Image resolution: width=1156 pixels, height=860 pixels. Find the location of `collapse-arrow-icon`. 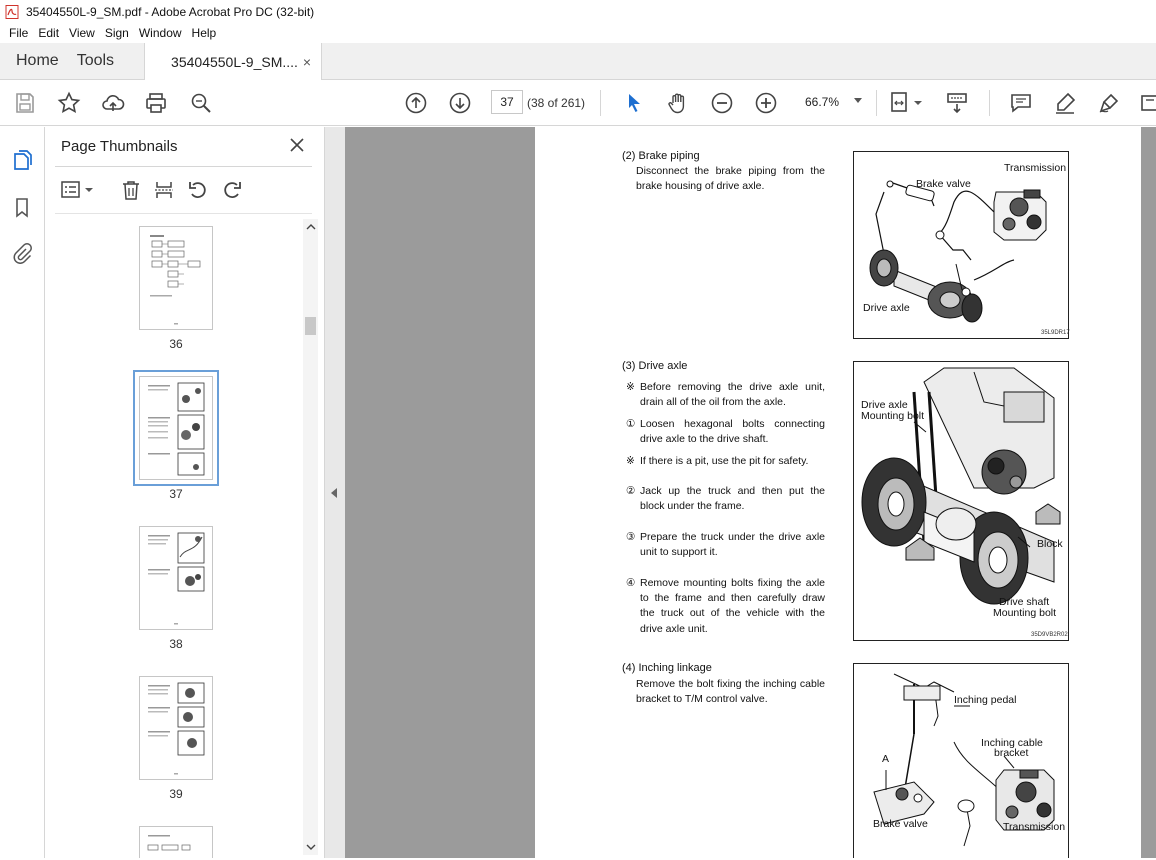

collapse-arrow-icon is located at coordinates (334, 493).